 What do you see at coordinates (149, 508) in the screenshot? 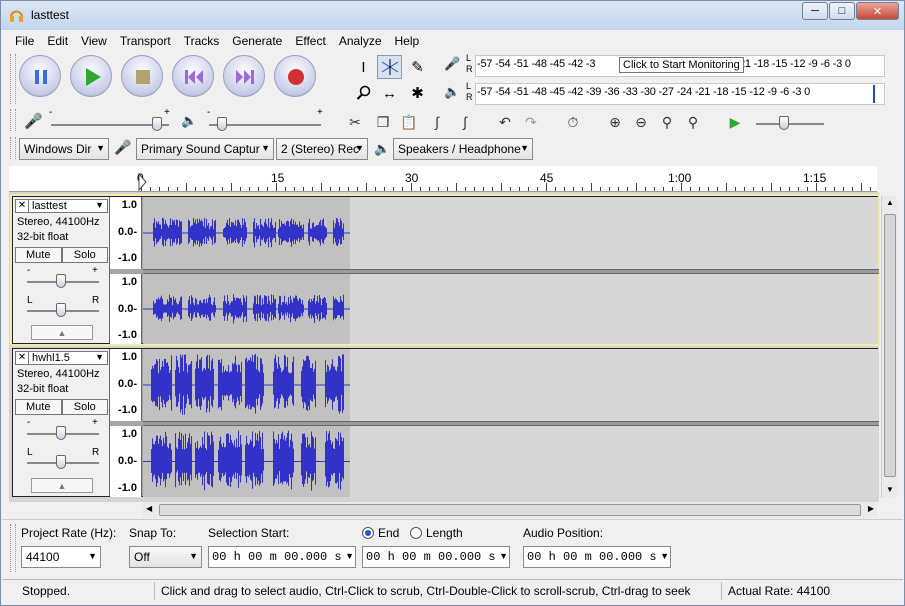
I see `scroll-left-icon: ◀` at bounding box center [149, 508].